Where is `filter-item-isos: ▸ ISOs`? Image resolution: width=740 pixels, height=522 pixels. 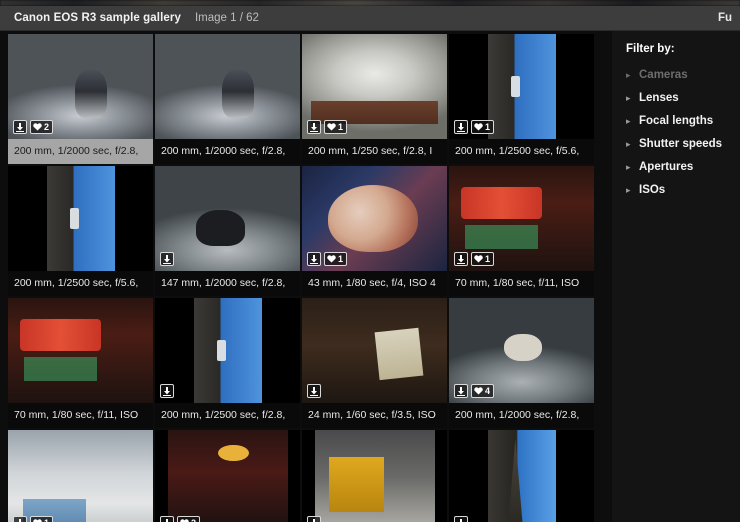
filter-item-isos: ▸ ISOs is located at coordinates (683, 190).